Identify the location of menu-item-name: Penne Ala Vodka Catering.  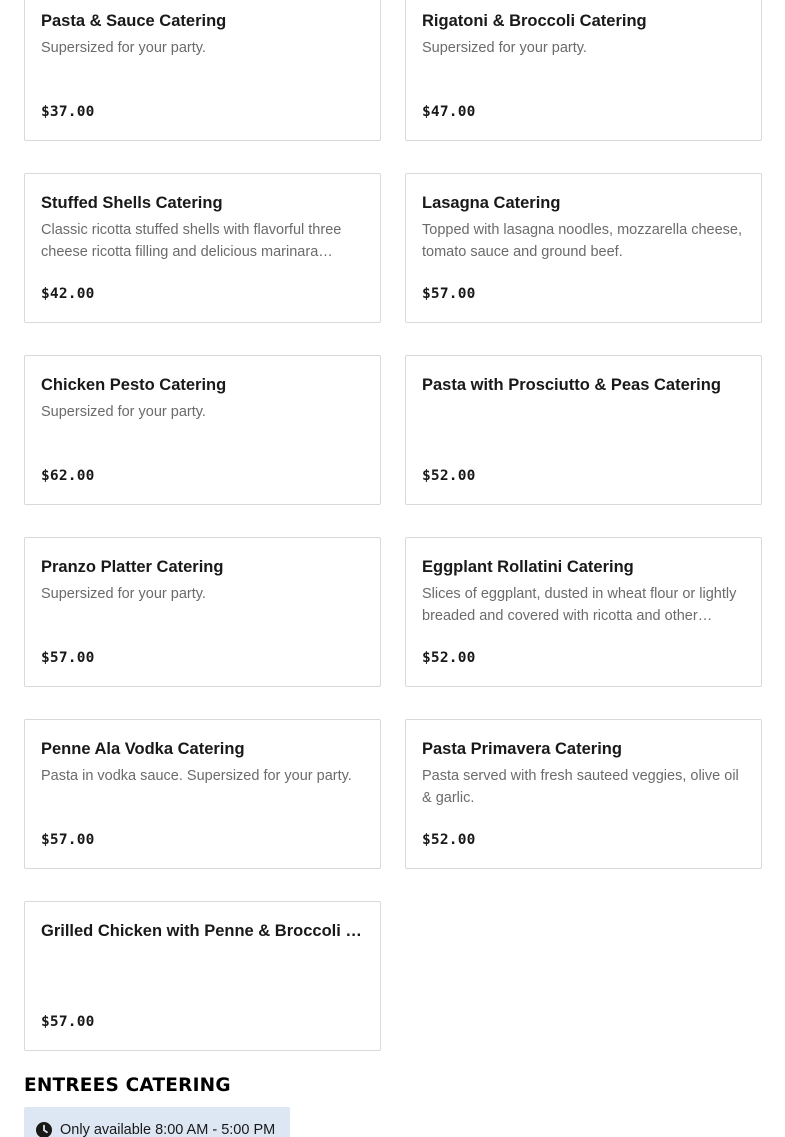
(143, 749).